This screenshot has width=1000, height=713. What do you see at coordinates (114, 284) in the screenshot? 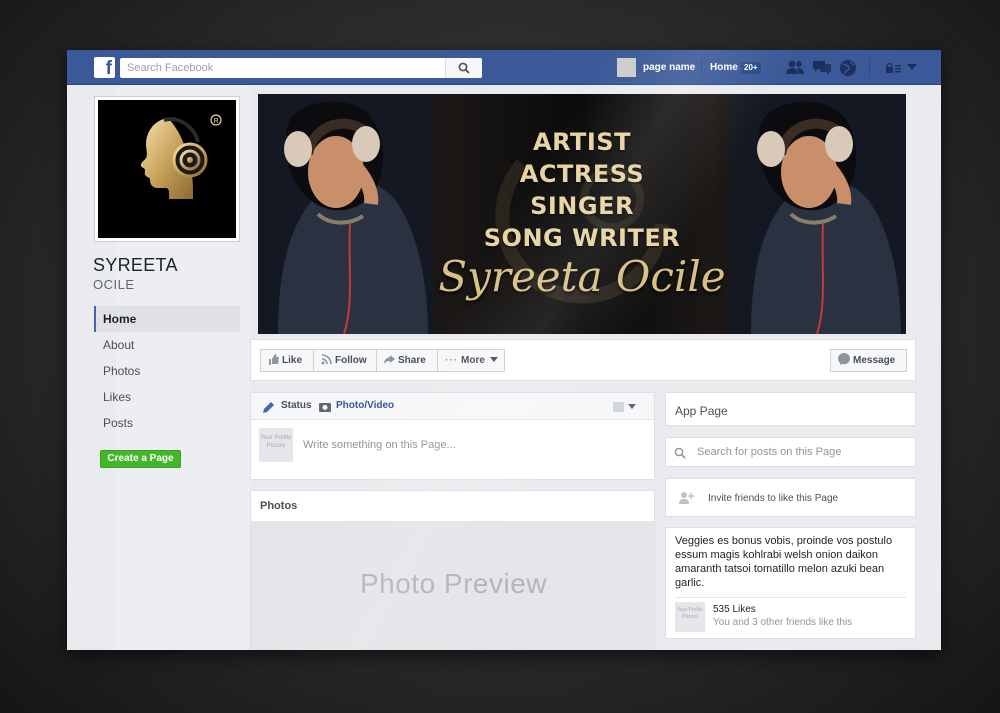
I see `profile-last-name: OCILE` at bounding box center [114, 284].